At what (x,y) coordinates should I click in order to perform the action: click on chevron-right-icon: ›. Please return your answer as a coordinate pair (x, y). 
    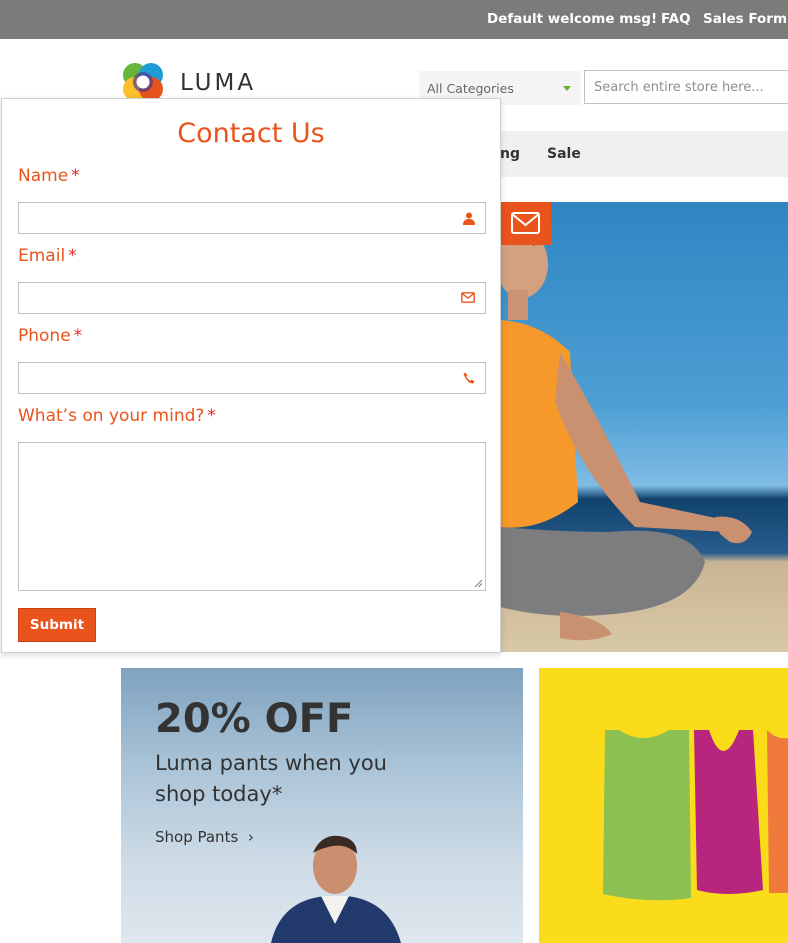
    Looking at the image, I should click on (250, 837).